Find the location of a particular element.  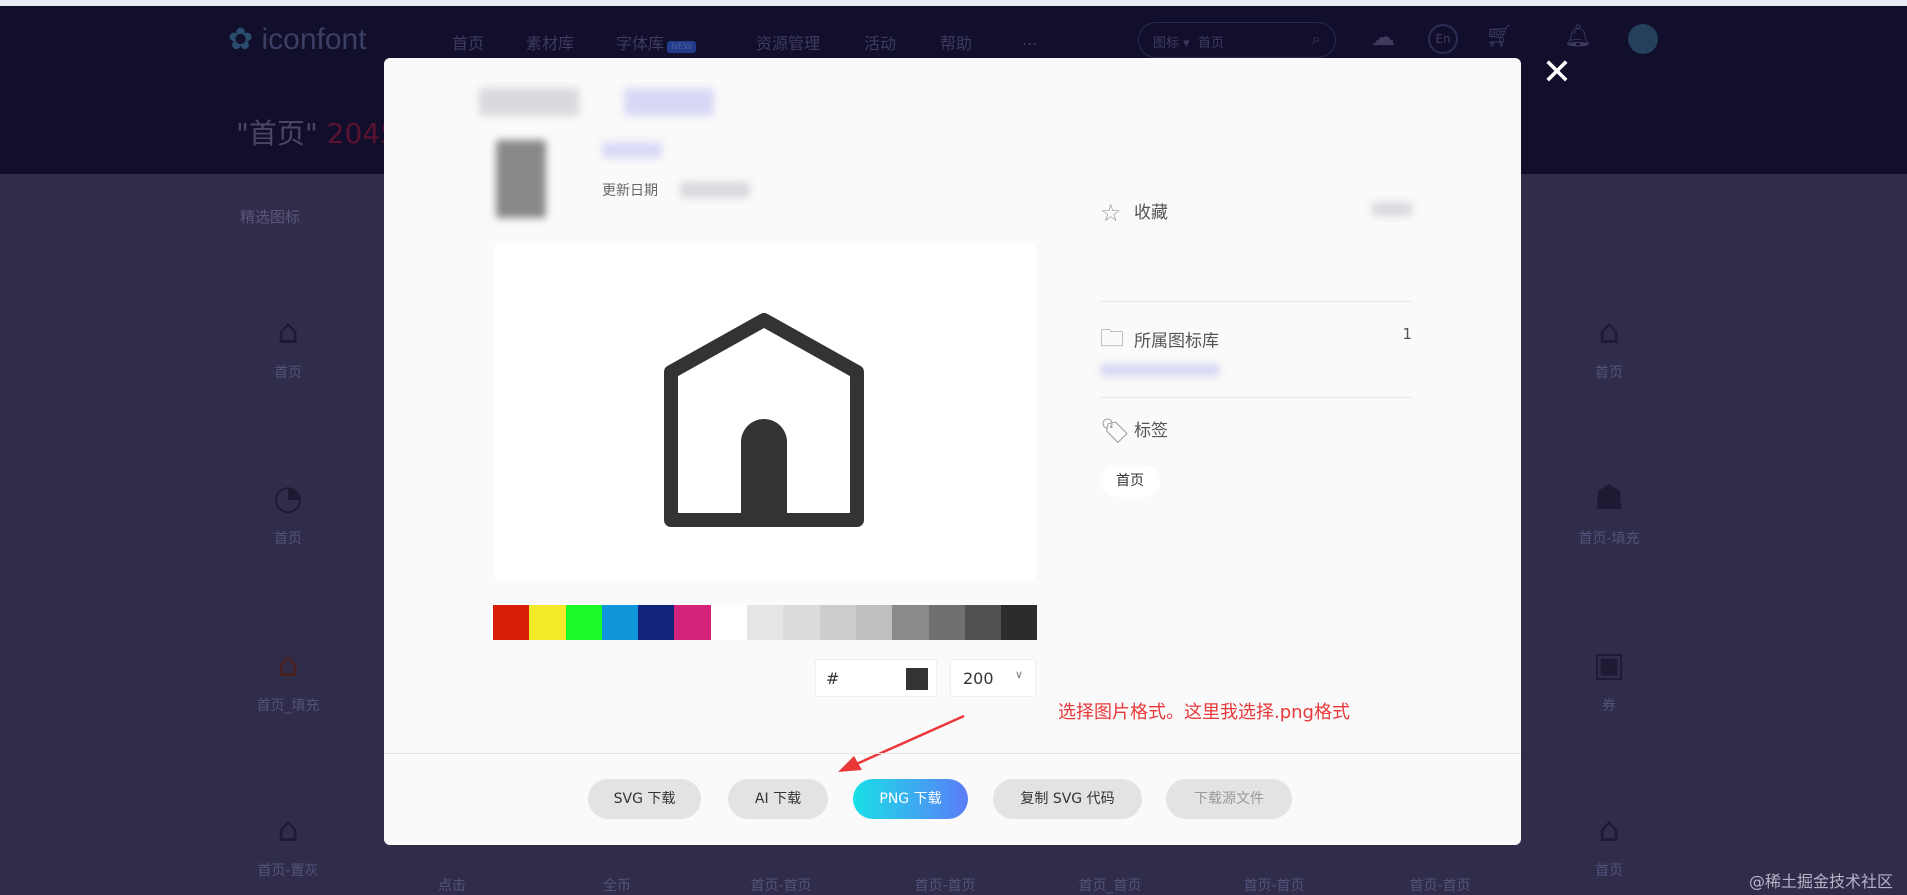

cart-icon: 🛒︎ is located at coordinates (1499, 39).